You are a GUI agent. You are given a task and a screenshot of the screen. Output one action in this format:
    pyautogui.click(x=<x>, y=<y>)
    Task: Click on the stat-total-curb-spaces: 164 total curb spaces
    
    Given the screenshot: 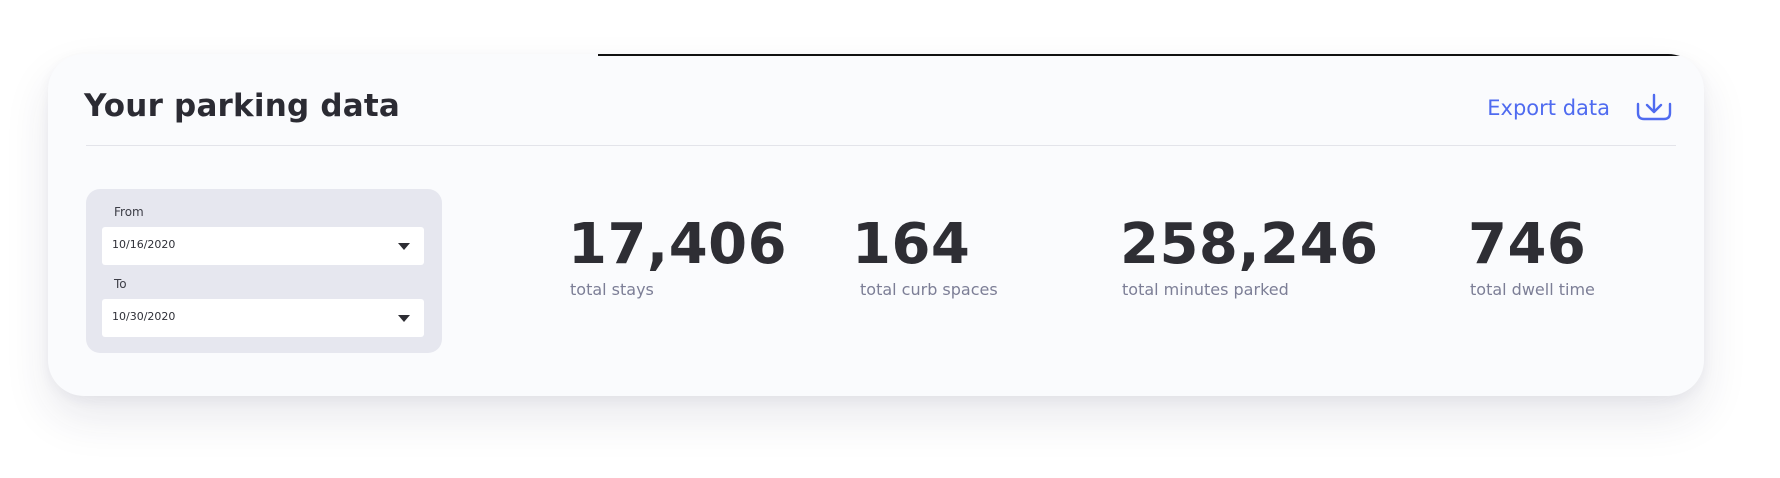 What is the action you would take?
    pyautogui.click(x=925, y=256)
    